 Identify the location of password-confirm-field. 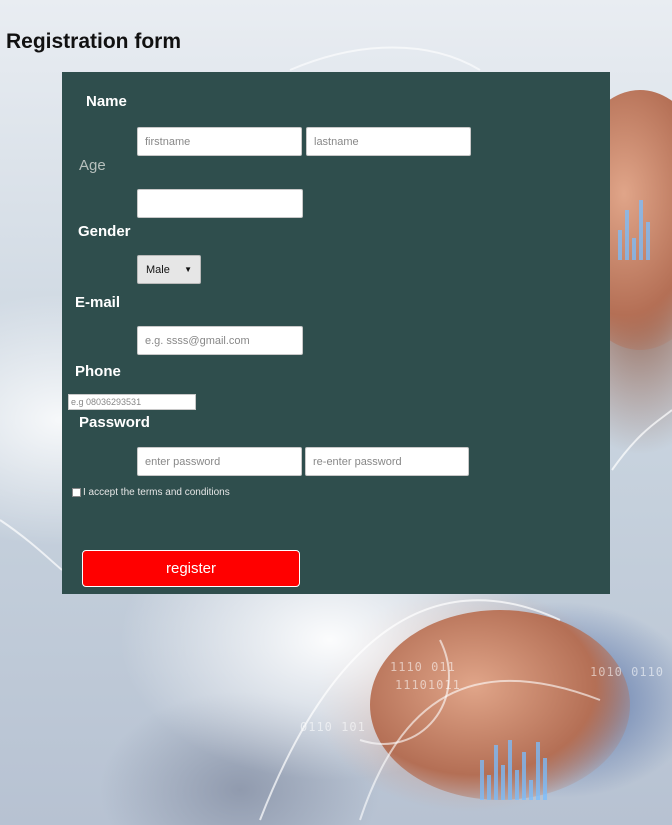
(387, 461).